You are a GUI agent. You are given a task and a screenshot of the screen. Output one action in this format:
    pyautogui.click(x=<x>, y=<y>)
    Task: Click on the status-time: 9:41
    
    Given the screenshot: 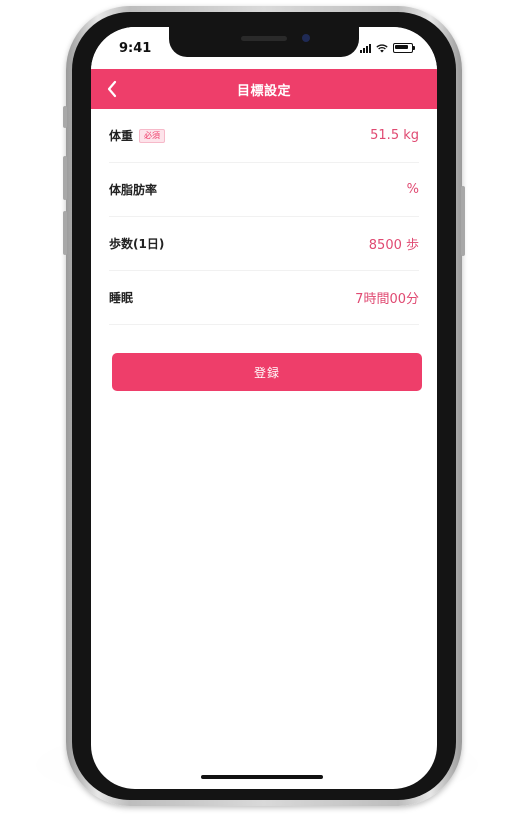 What is the action you would take?
    pyautogui.click(x=135, y=48)
    